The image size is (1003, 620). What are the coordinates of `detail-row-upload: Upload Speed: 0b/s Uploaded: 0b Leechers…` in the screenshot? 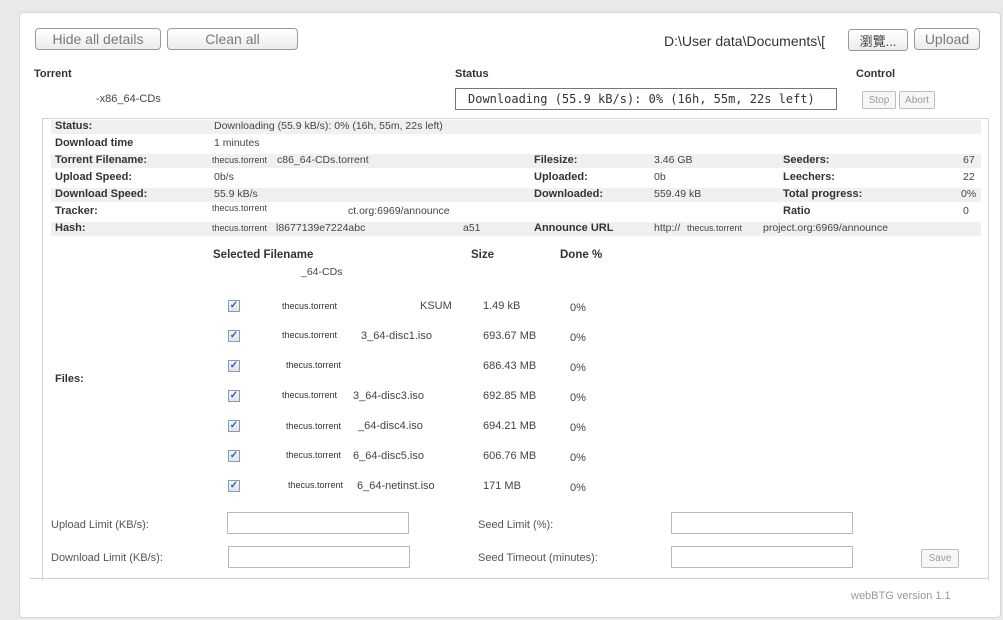 It's located at (516, 178).